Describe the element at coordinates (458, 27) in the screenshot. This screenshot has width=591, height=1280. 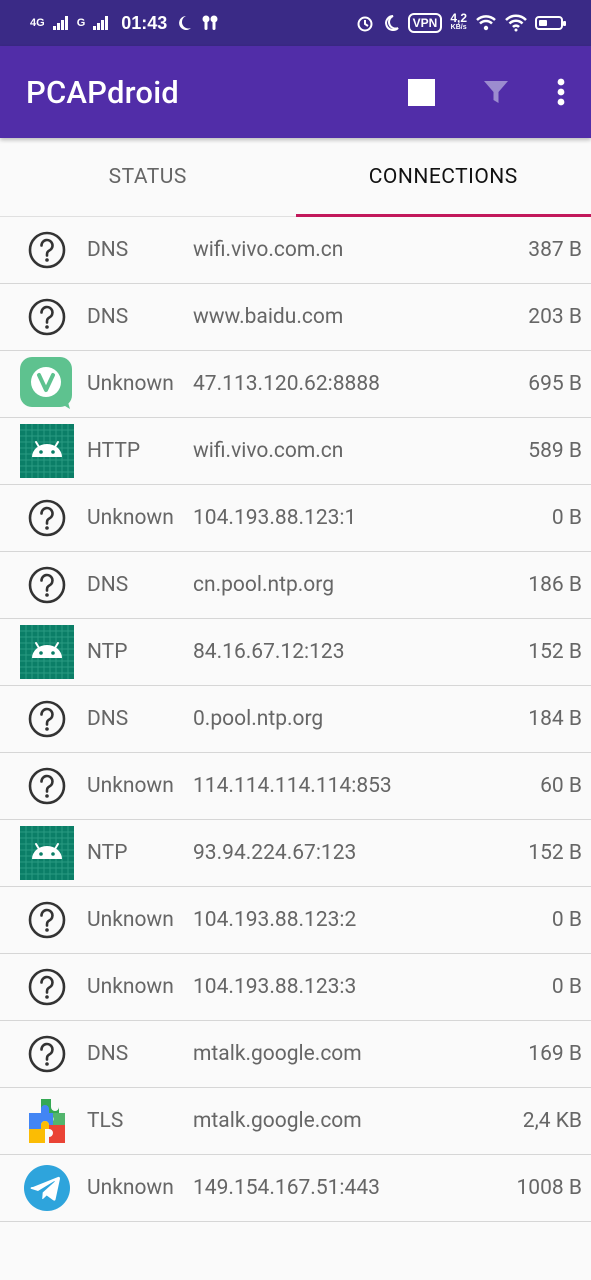
I see `network-speed-unit: KB/s` at that location.